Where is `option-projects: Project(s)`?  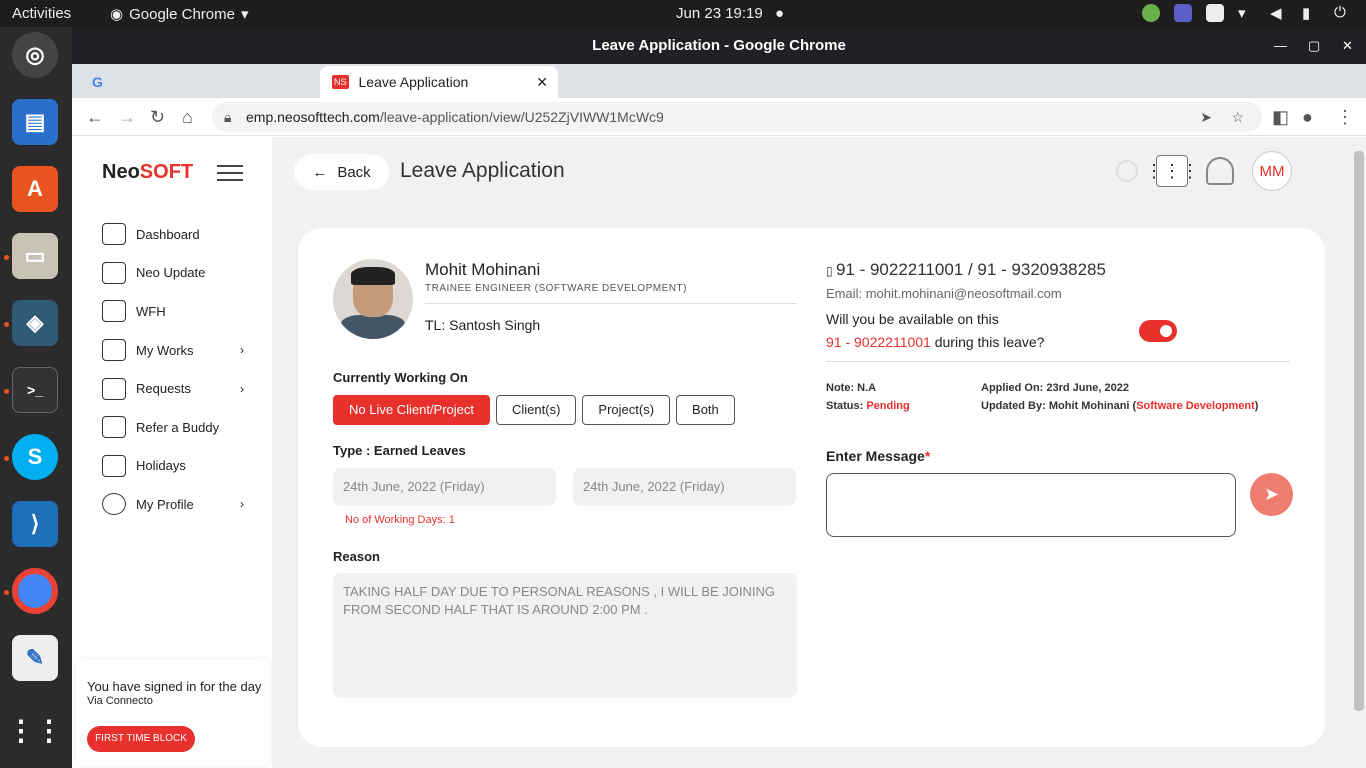
option-projects: Project(s) is located at coordinates (626, 410).